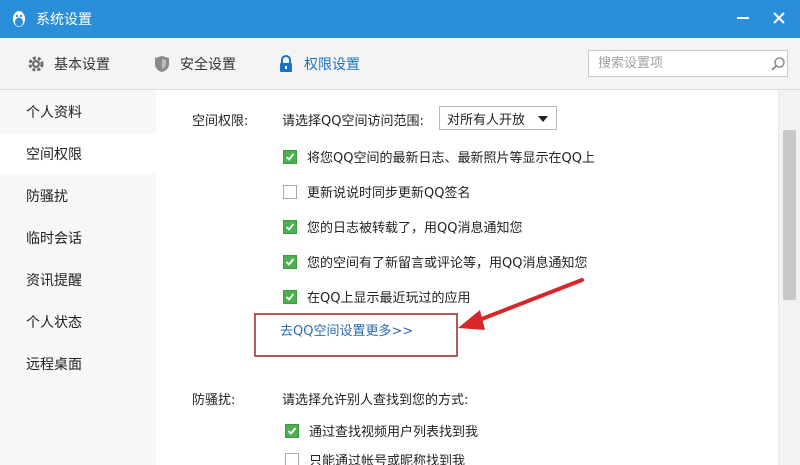  Describe the element at coordinates (353, 121) in the screenshot. I see `space-scope-prompt: 请选择QQ空间访问范围:` at that location.